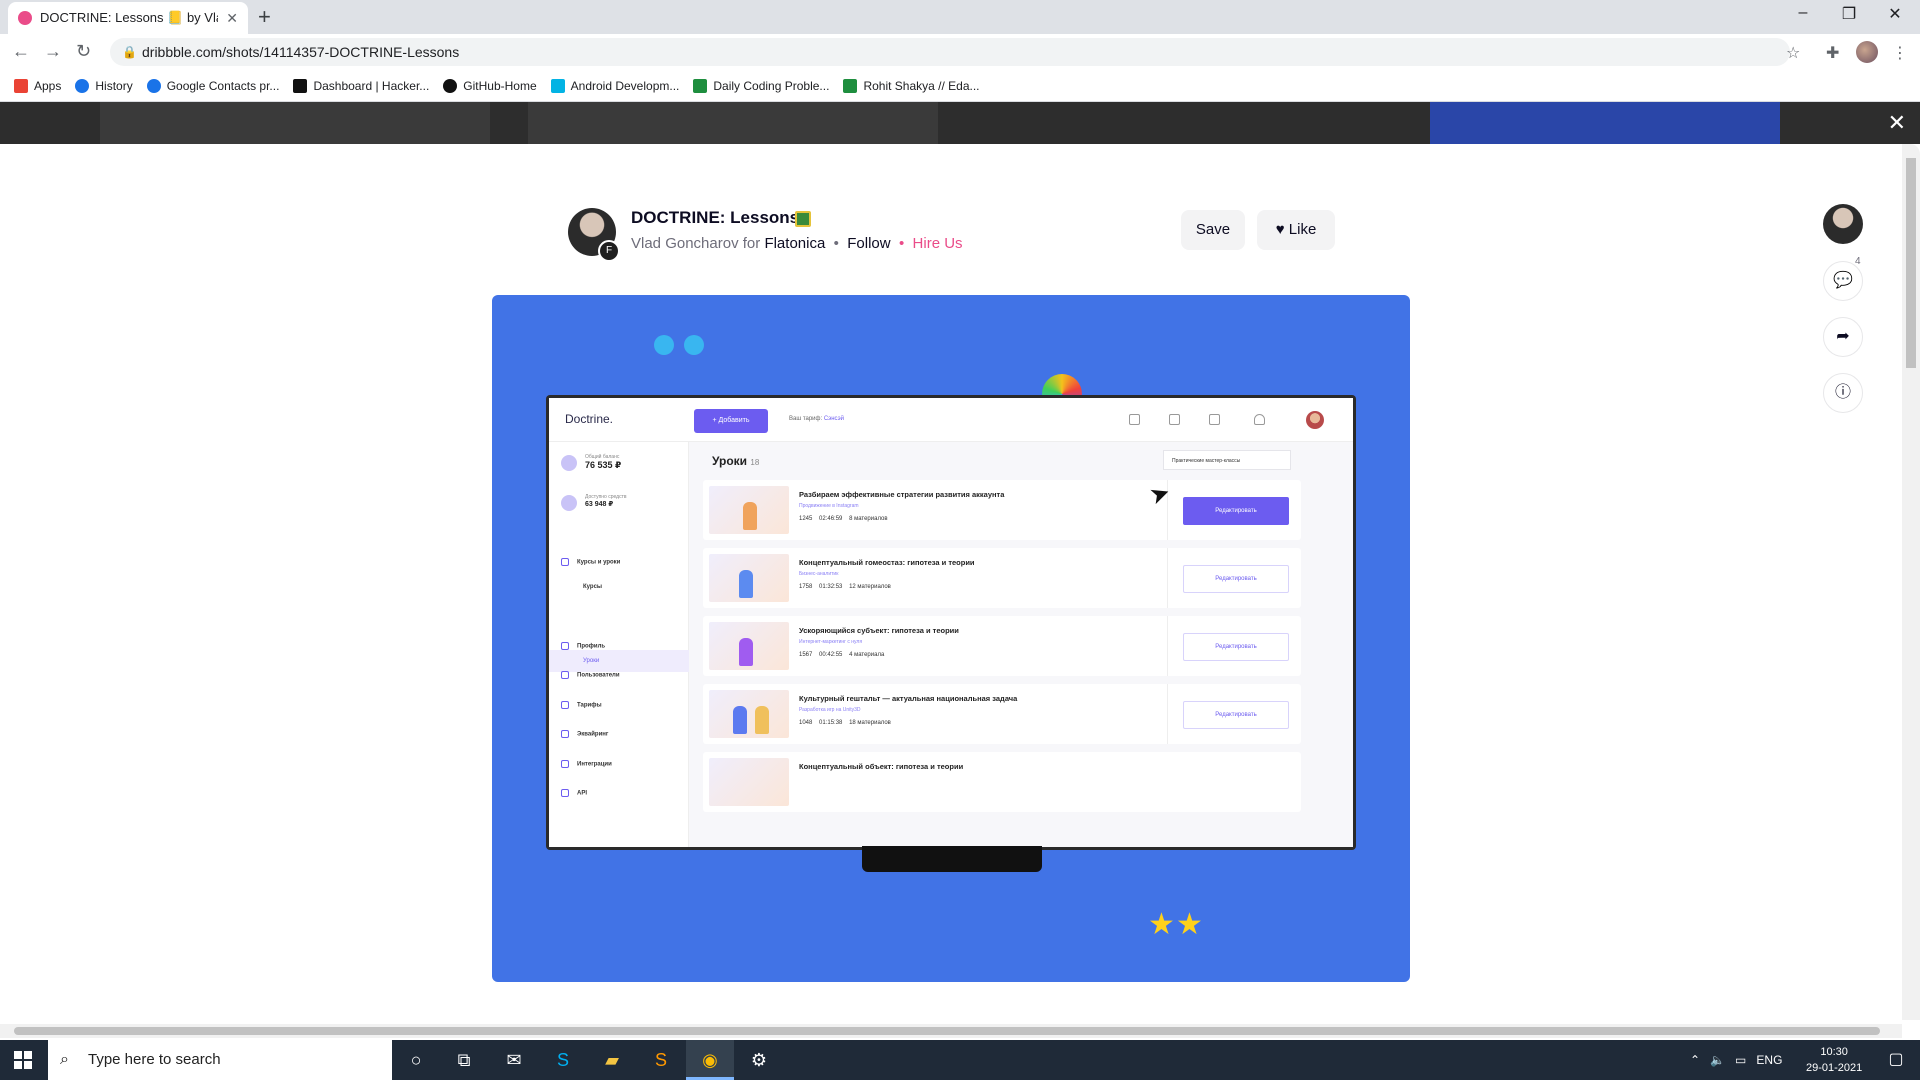  I want to click on book-icon, so click(565, 562).